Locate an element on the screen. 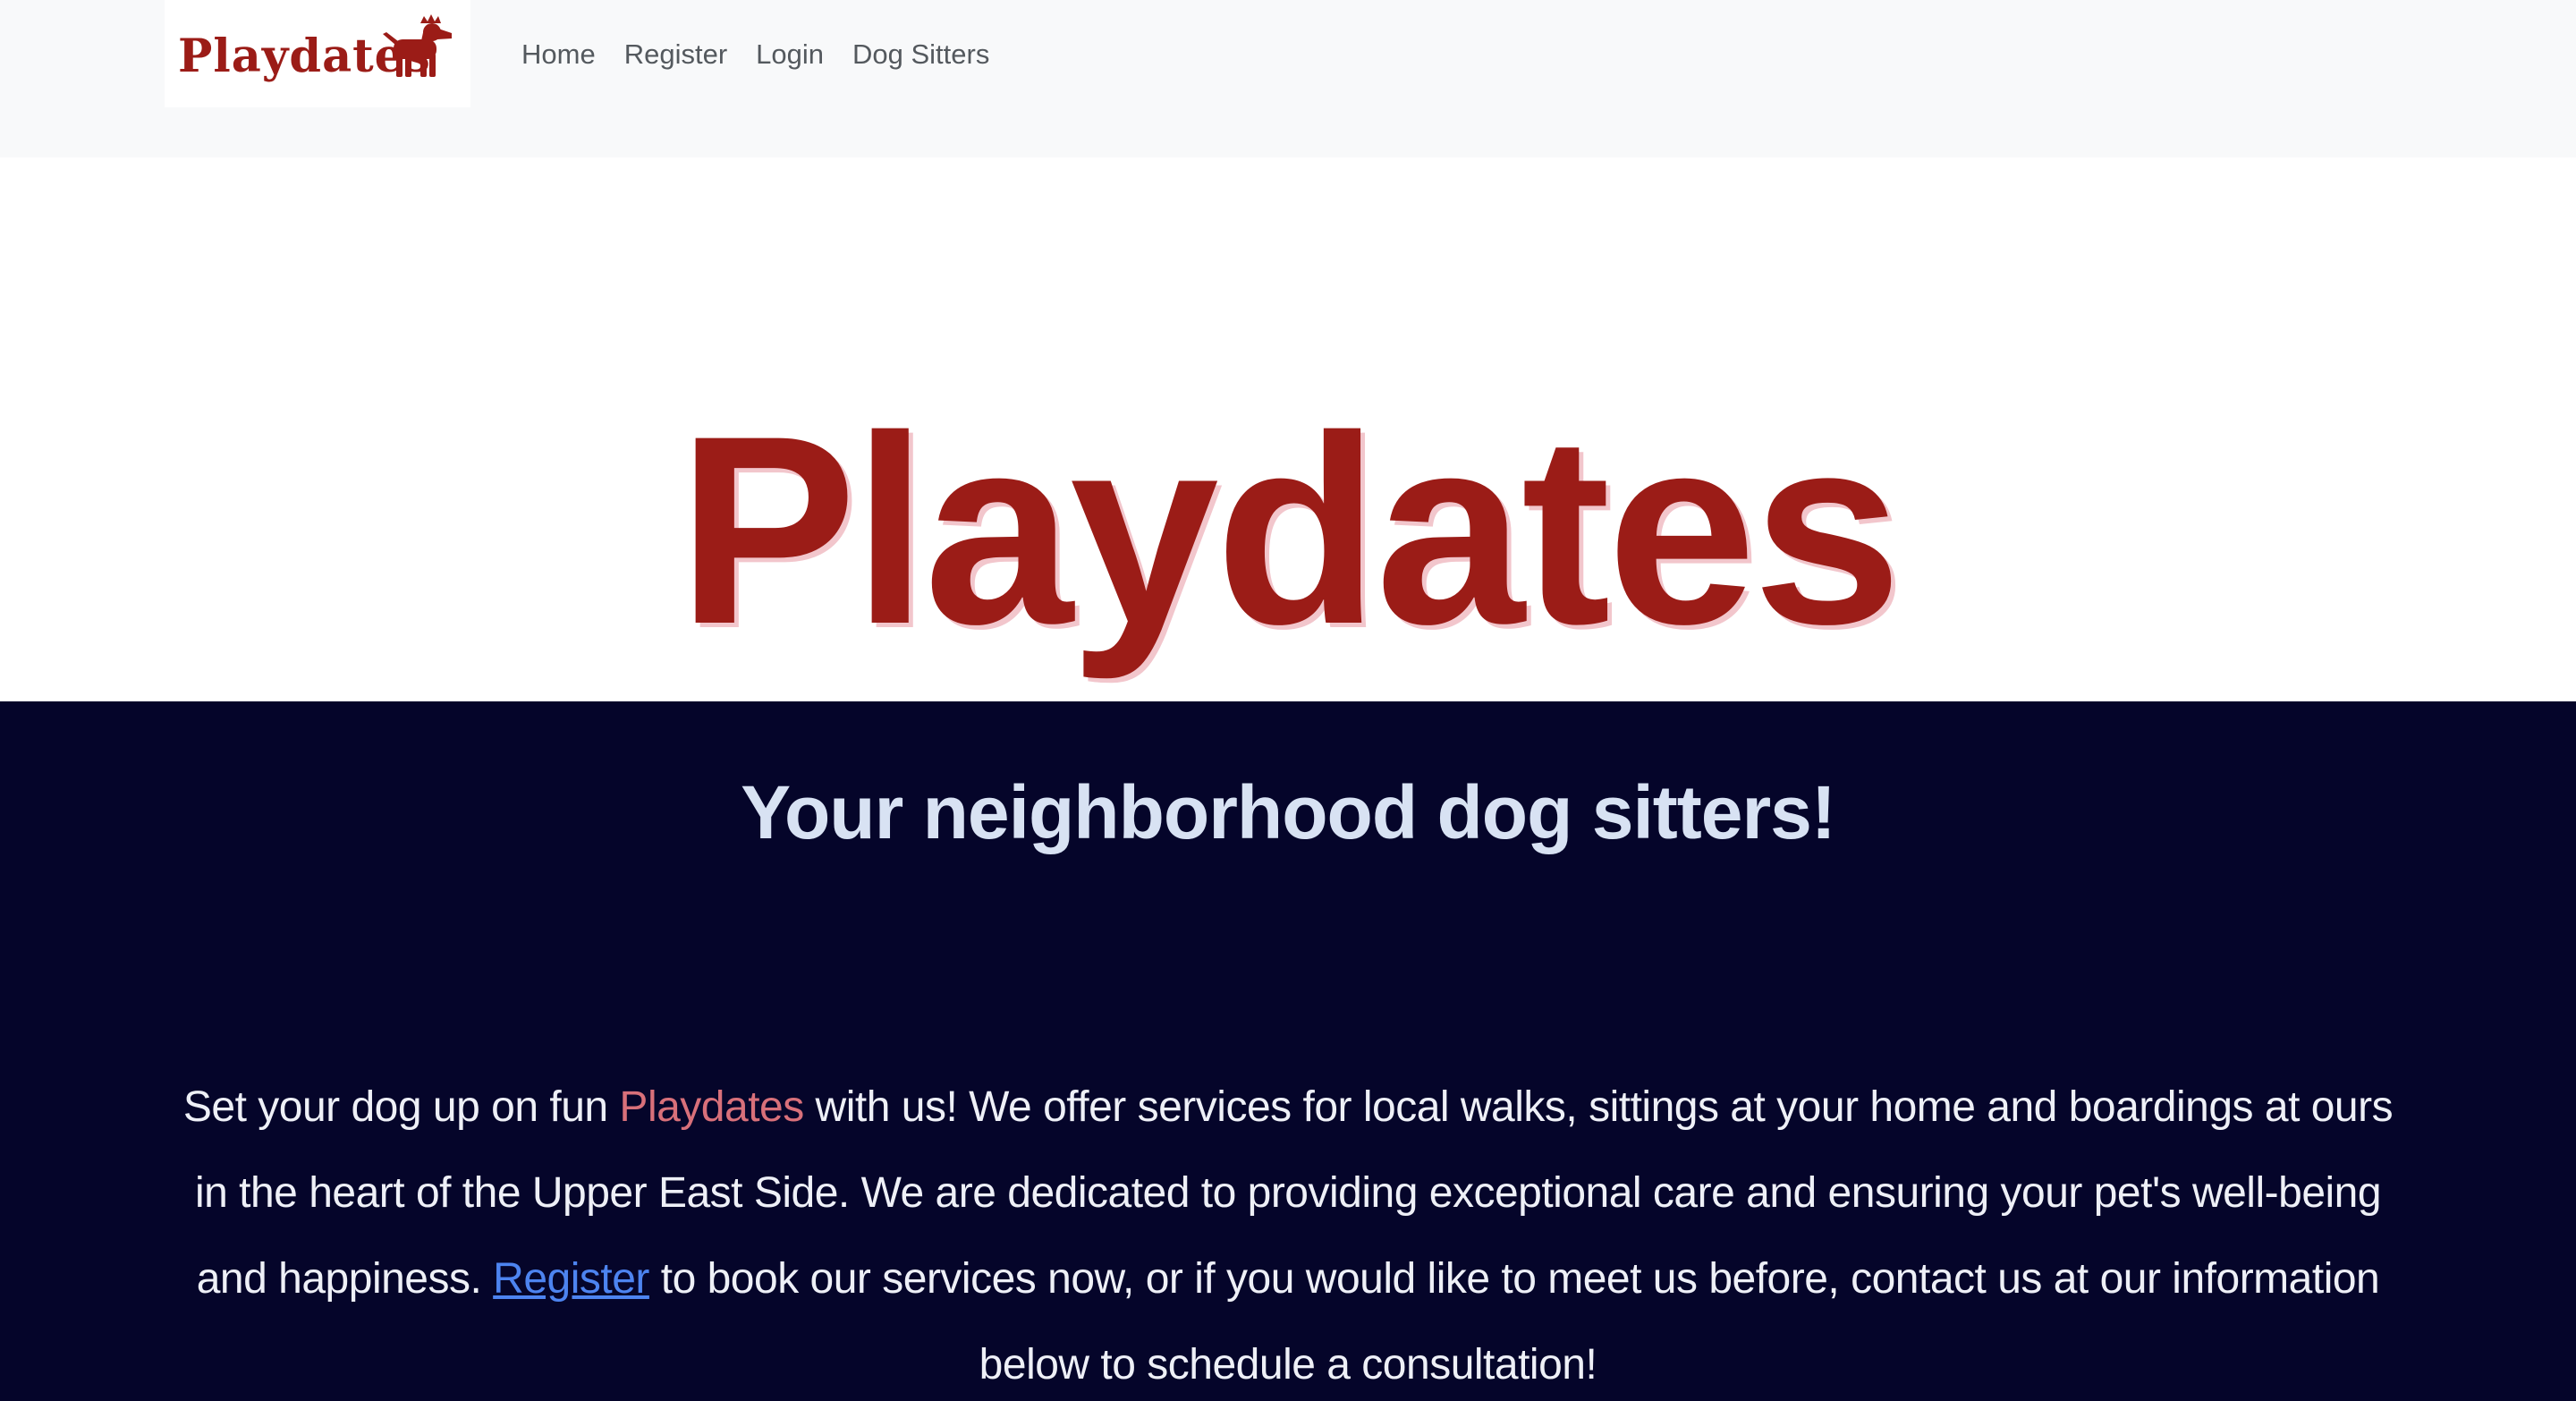  intro-text-part1: Set your dog up on fun is located at coordinates (401, 1107).